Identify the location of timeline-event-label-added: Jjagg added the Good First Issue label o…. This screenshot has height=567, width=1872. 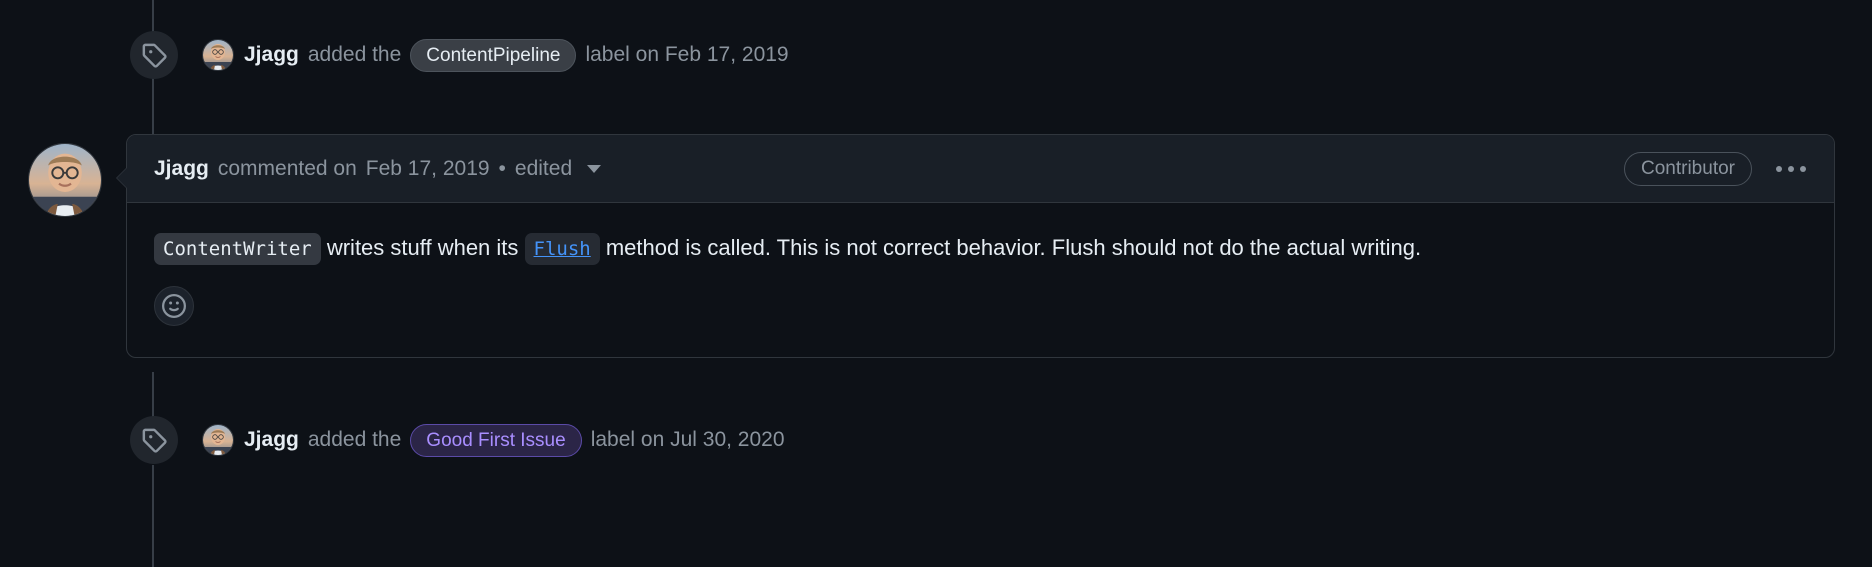
(457, 440).